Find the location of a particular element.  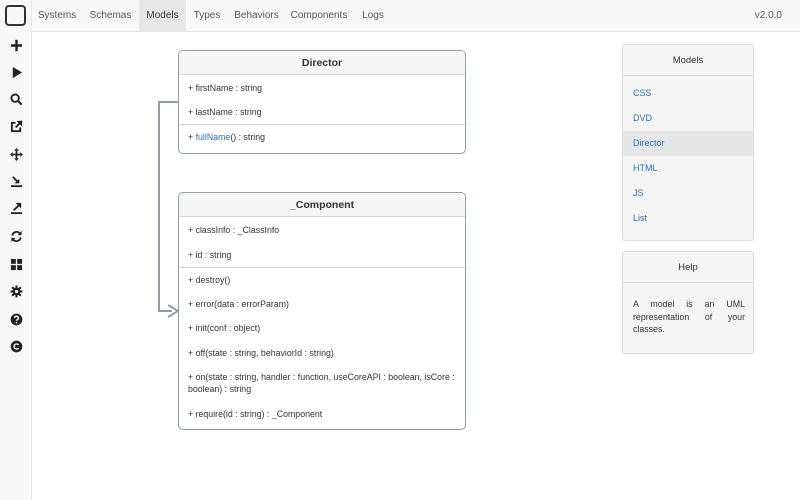

external-link-icon is located at coordinates (16, 126).